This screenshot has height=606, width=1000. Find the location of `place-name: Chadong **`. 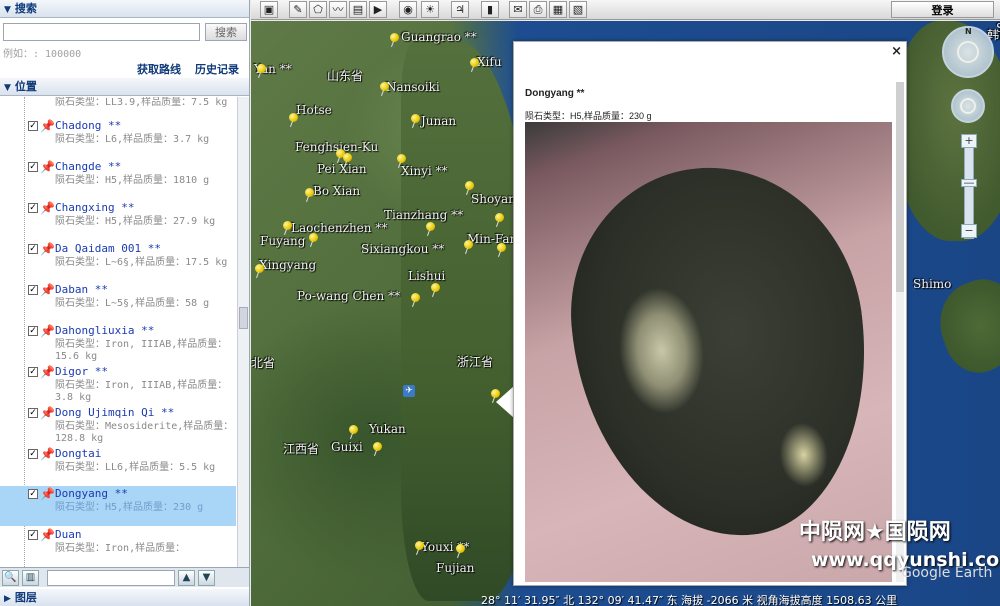

place-name: Chadong ** is located at coordinates (88, 126).